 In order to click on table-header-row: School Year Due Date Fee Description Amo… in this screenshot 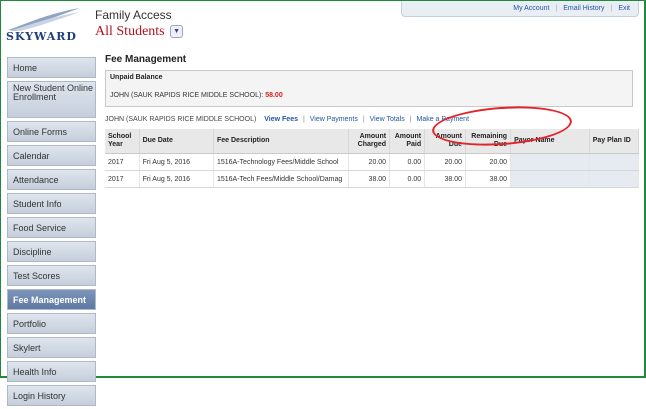, I will do `click(372, 141)`.